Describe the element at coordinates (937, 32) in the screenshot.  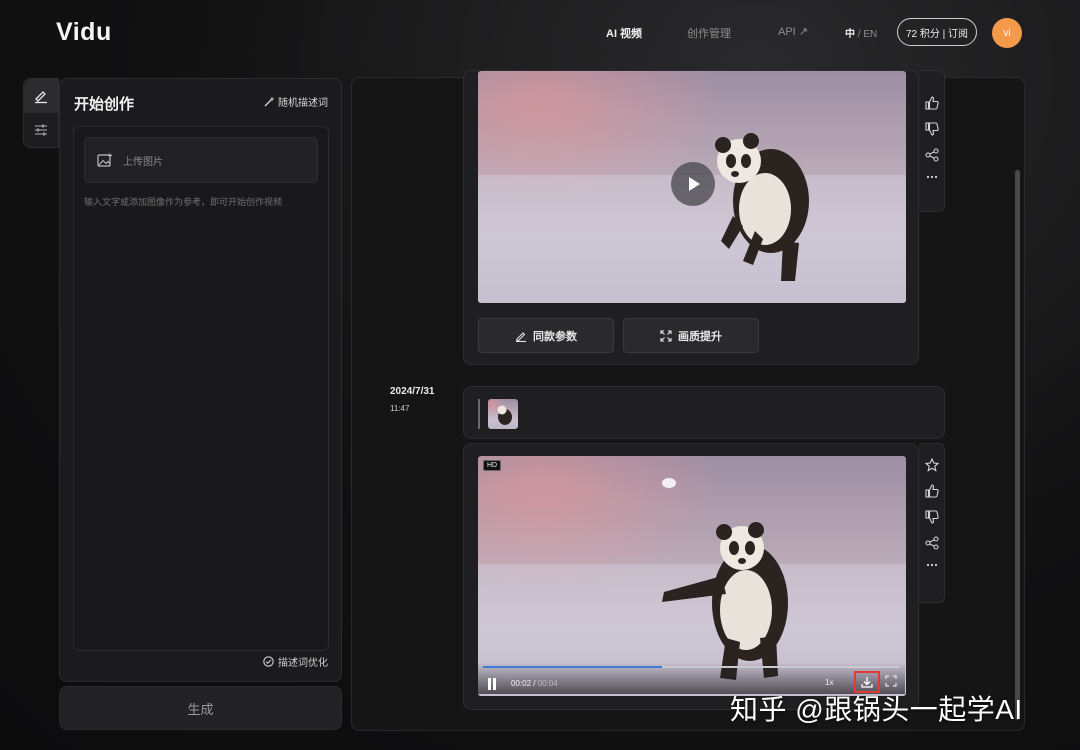
I see `credits-subscribe-button: 72 积分 | 订阅` at that location.